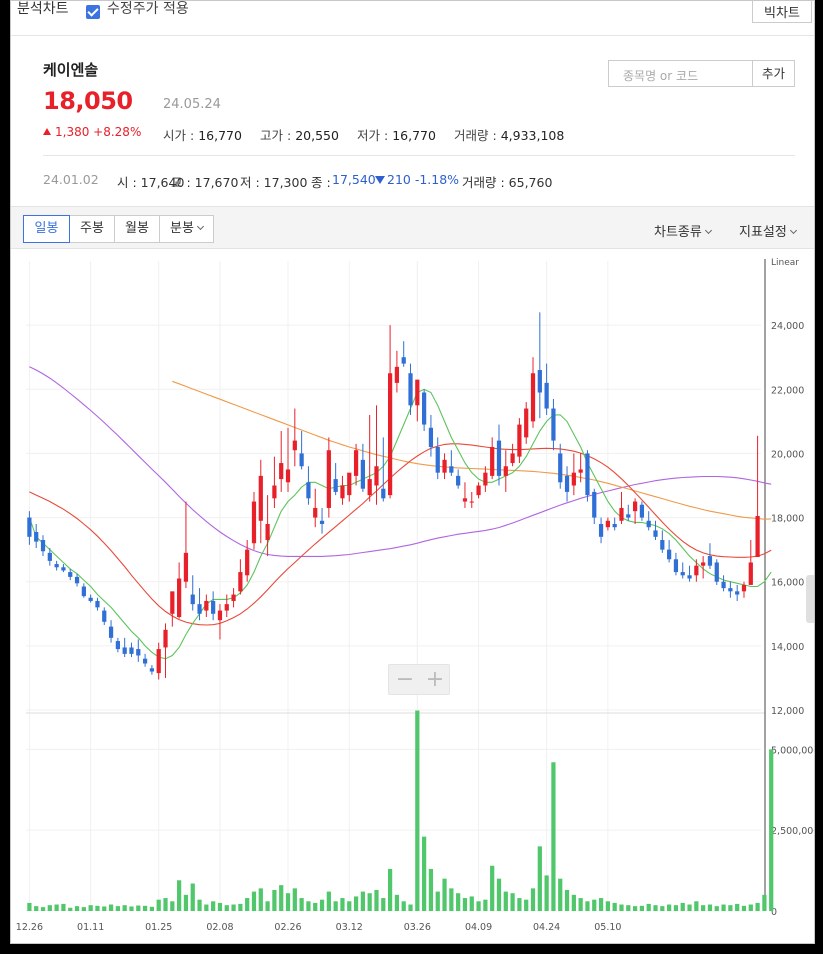 This screenshot has width=823, height=954. What do you see at coordinates (405, 680) in the screenshot?
I see `zoom-out-button: −` at bounding box center [405, 680].